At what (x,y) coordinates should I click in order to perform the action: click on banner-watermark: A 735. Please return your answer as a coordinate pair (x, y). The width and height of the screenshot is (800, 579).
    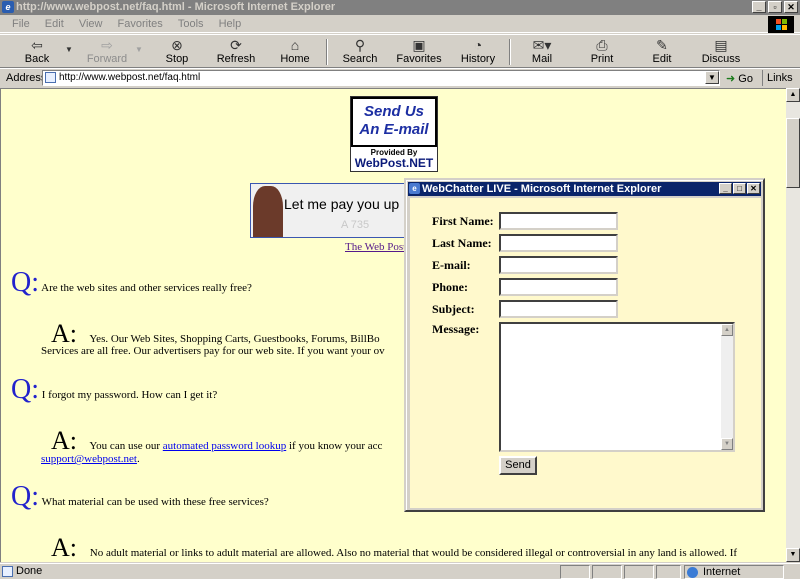
    Looking at the image, I should click on (355, 225).